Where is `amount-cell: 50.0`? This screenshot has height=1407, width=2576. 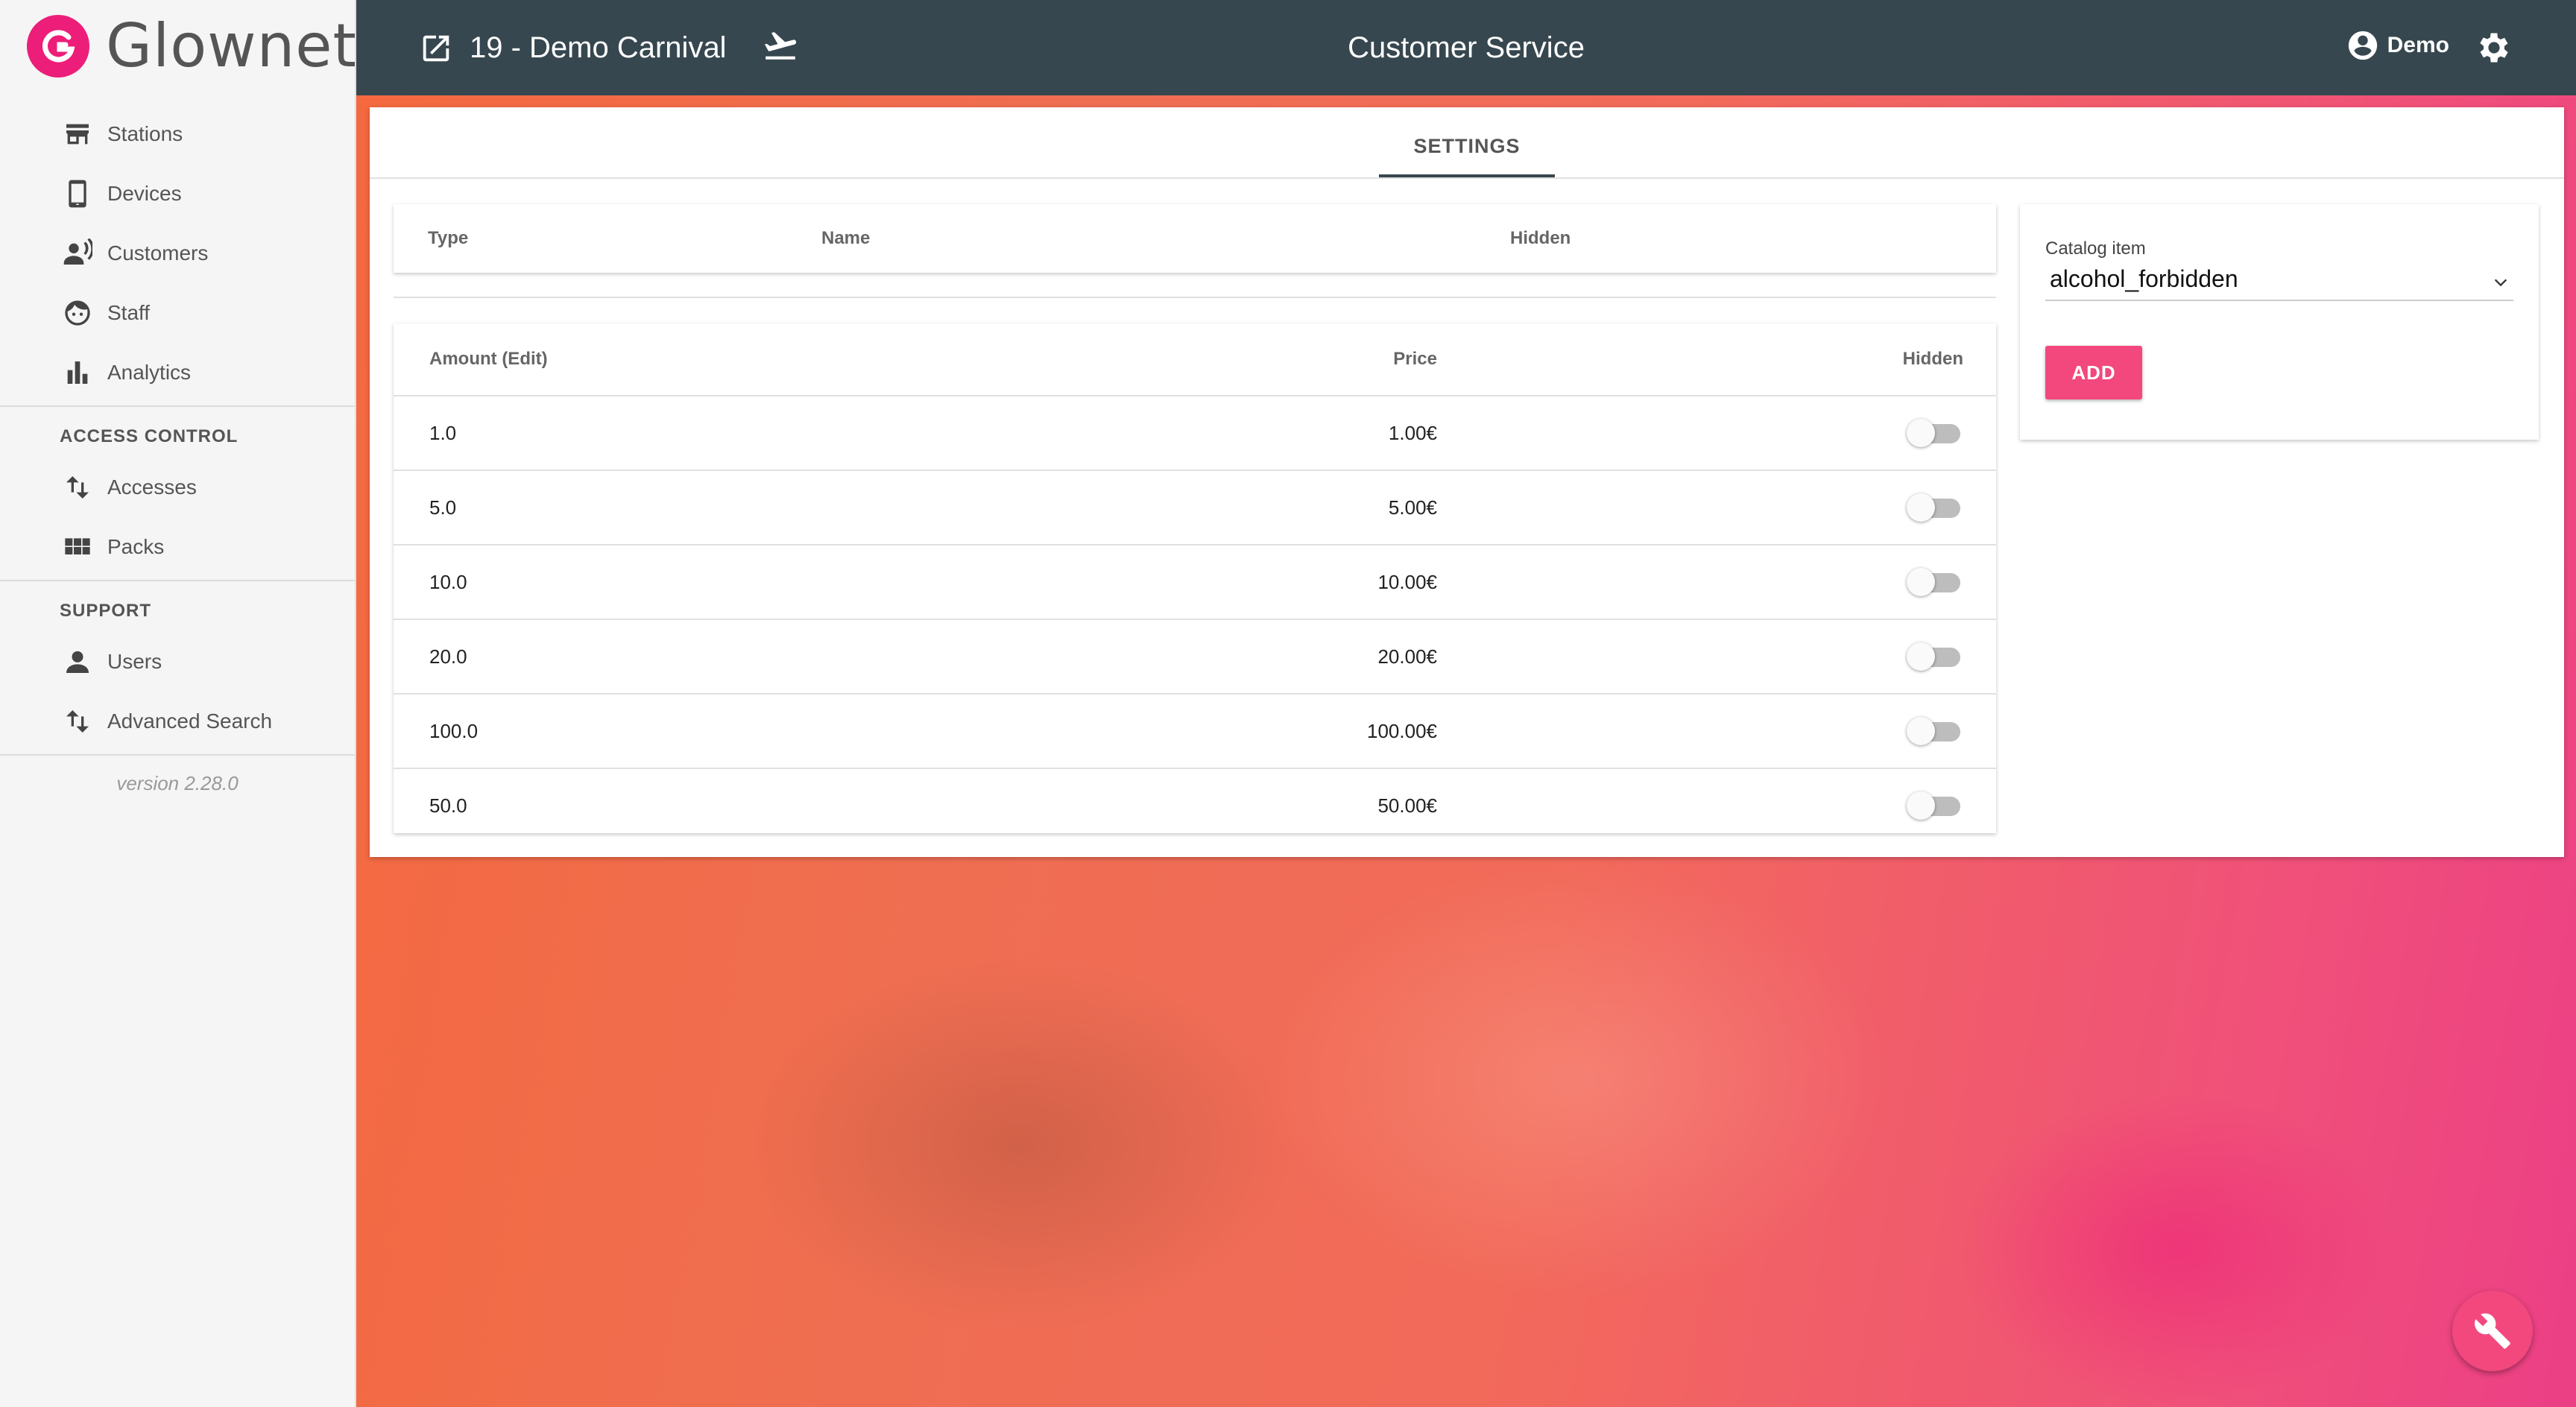 amount-cell: 50.0 is located at coordinates (448, 805).